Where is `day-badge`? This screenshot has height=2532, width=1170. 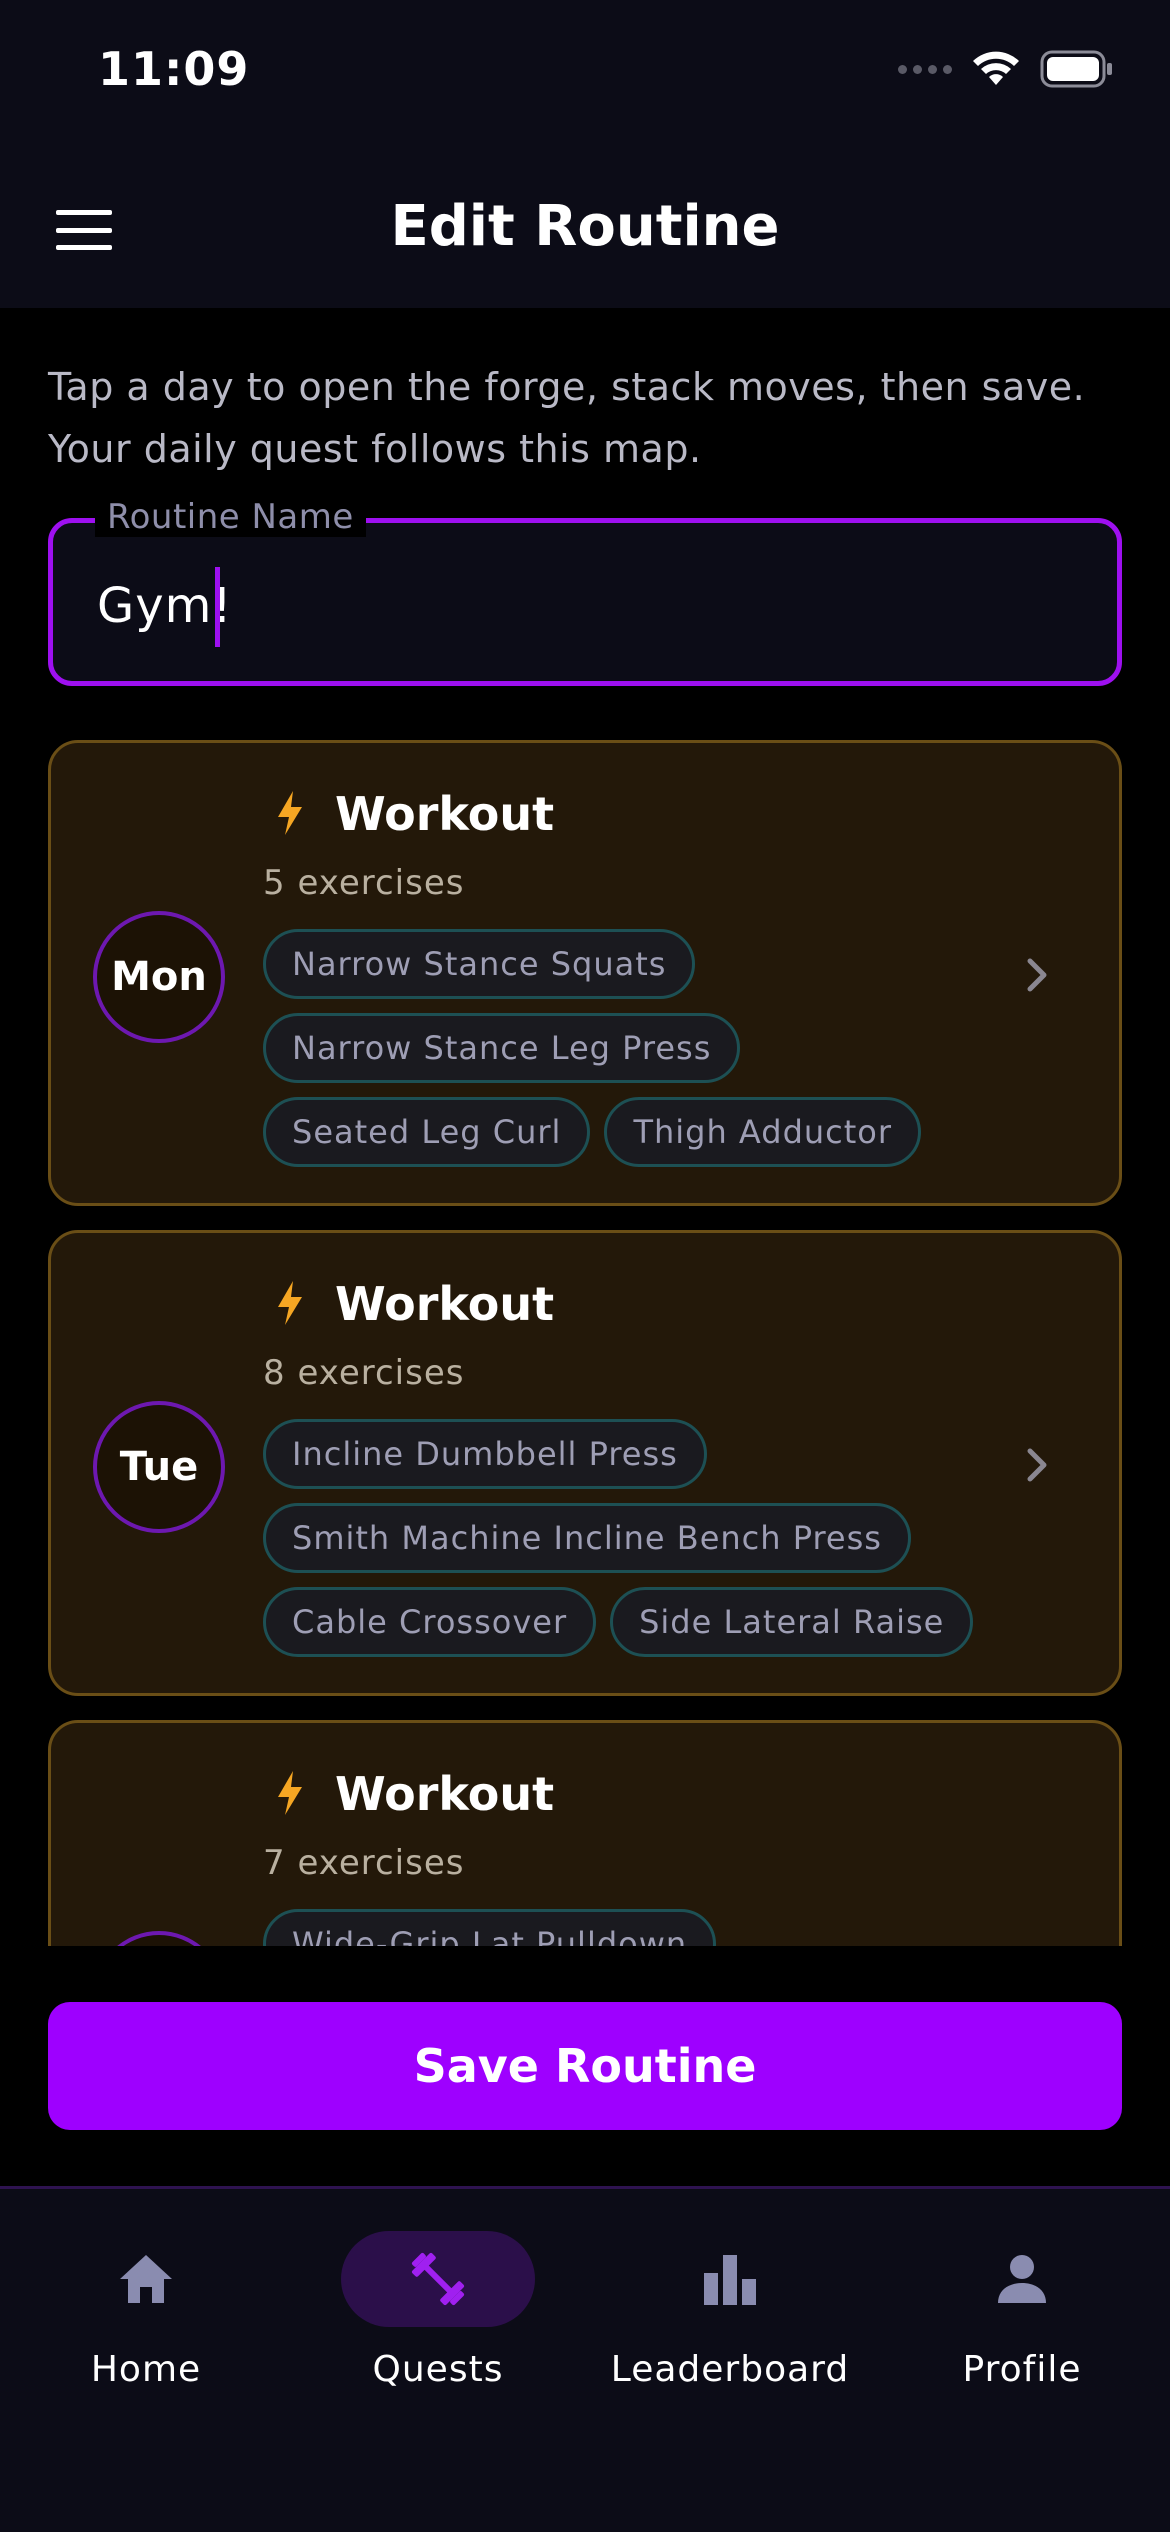
day-badge is located at coordinates (159, 1938).